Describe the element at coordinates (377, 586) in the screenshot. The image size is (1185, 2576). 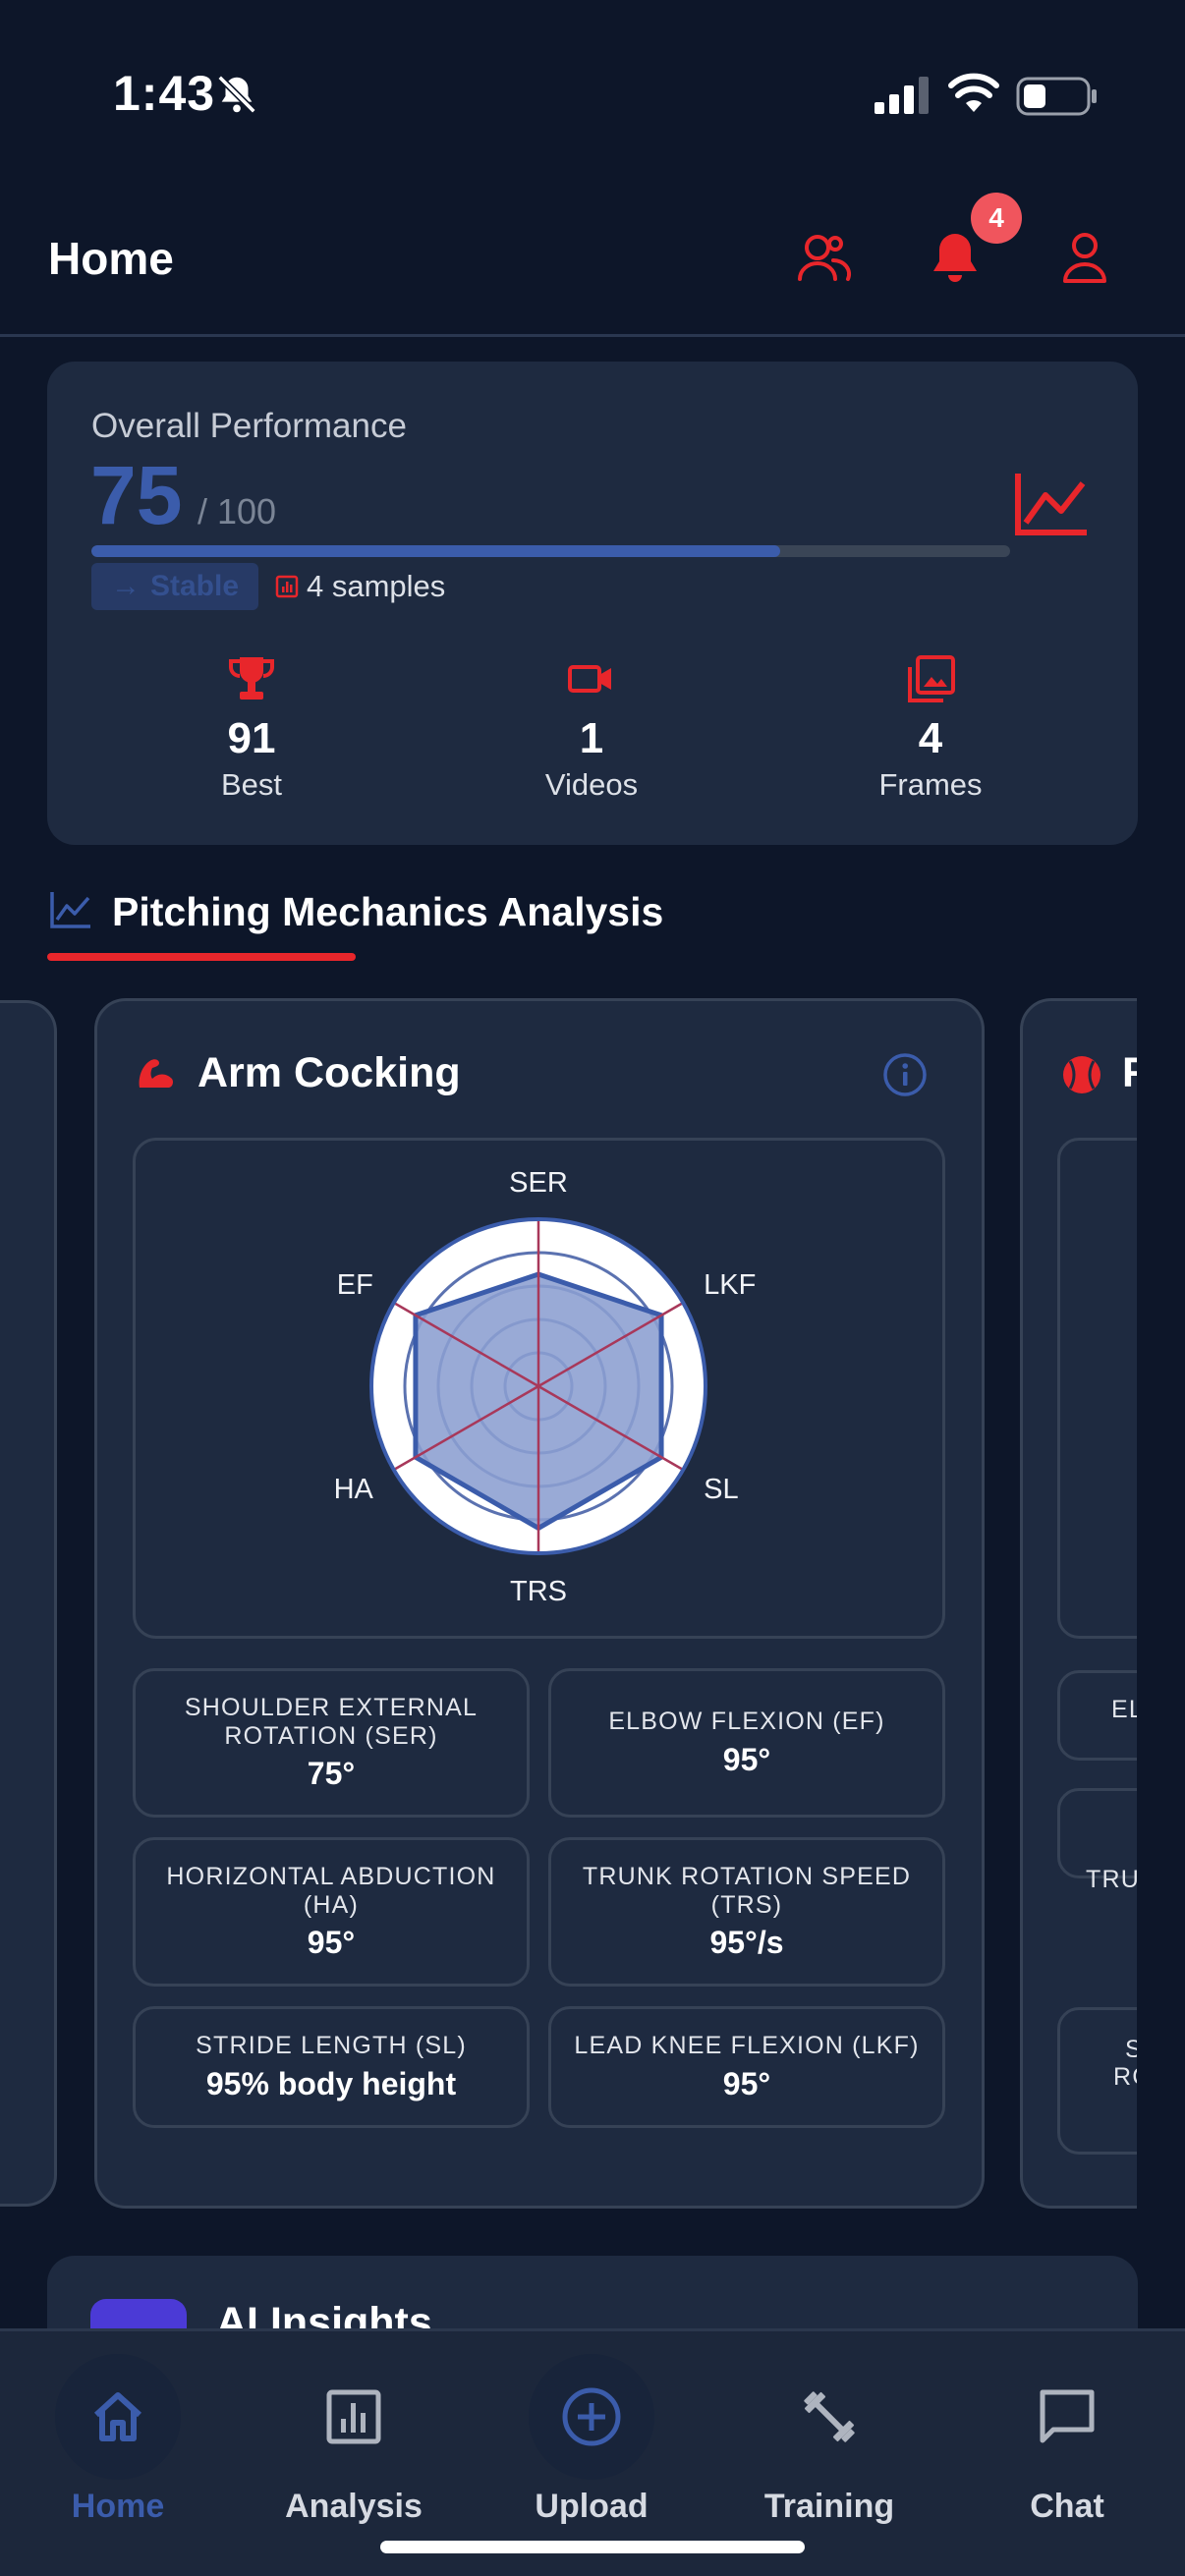
I see `samples-count: 4 samples` at that location.